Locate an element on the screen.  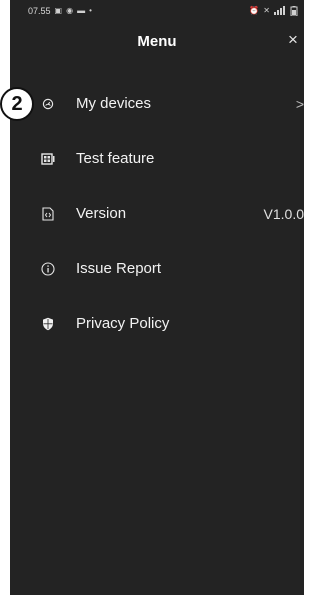
record-icon: ◉ is located at coordinates (70, 10).